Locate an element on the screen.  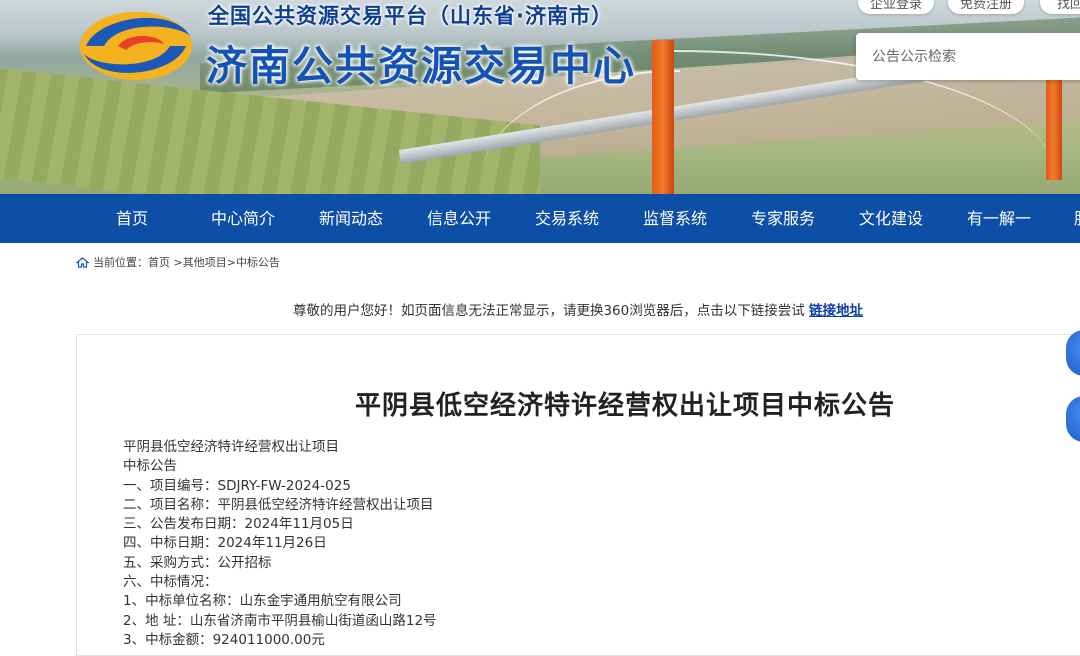
search-input is located at coordinates (964, 56).